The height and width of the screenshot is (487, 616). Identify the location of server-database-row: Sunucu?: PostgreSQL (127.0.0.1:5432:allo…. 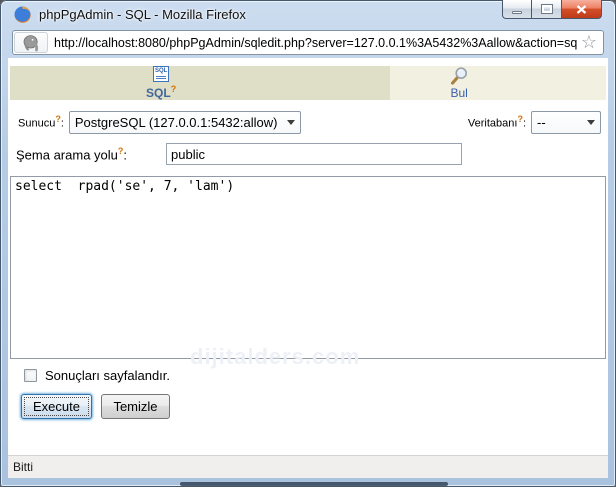
(309, 122).